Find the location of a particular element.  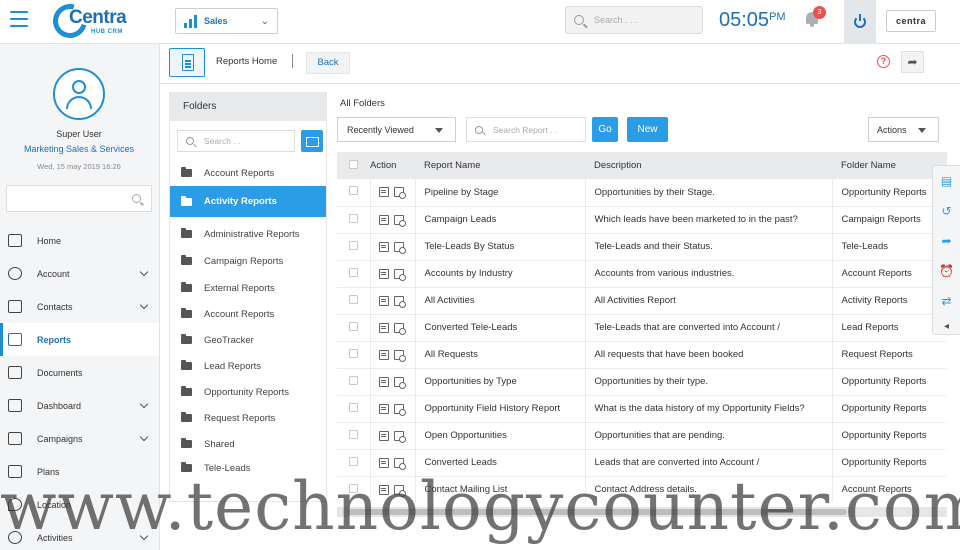

sync-icon: ⇄ is located at coordinates (946, 301).